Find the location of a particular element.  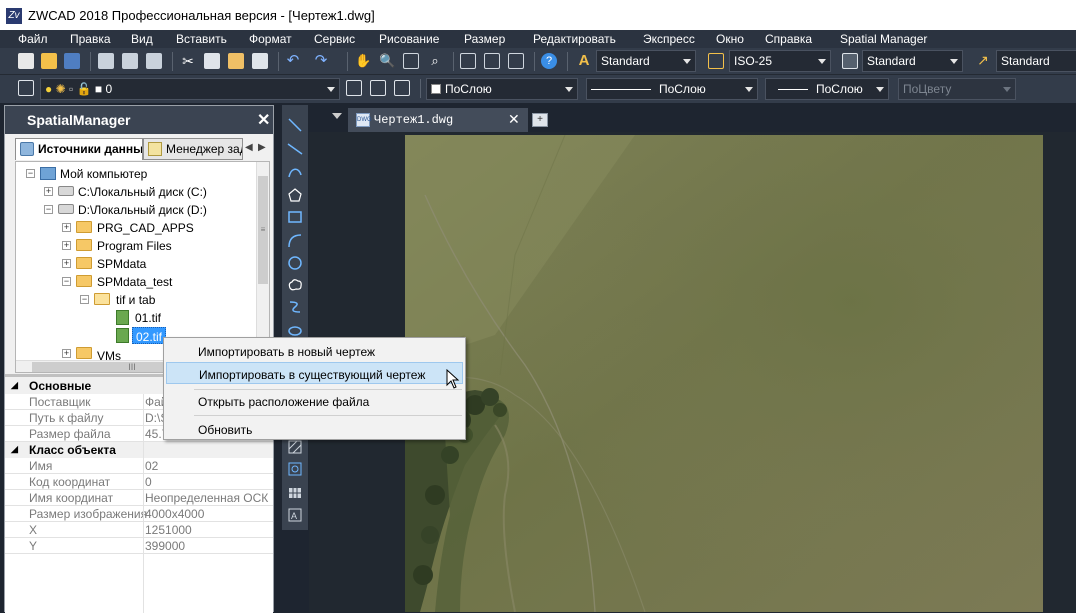

menu-modify: Редактировать is located at coordinates (574, 39).